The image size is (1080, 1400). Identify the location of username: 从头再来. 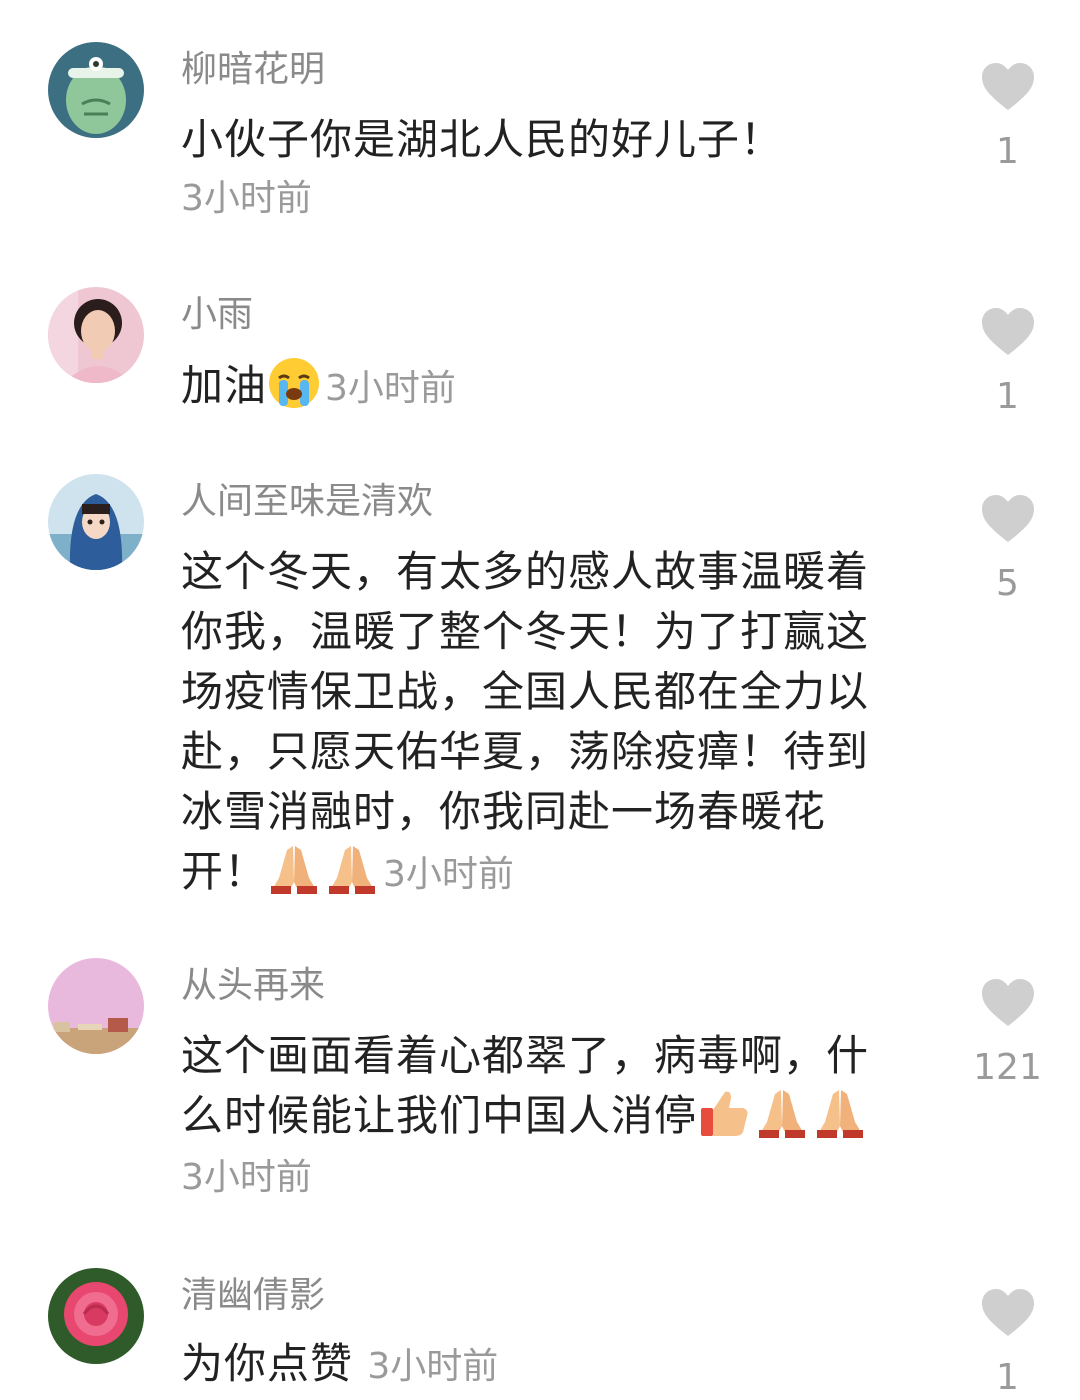
(253, 986).